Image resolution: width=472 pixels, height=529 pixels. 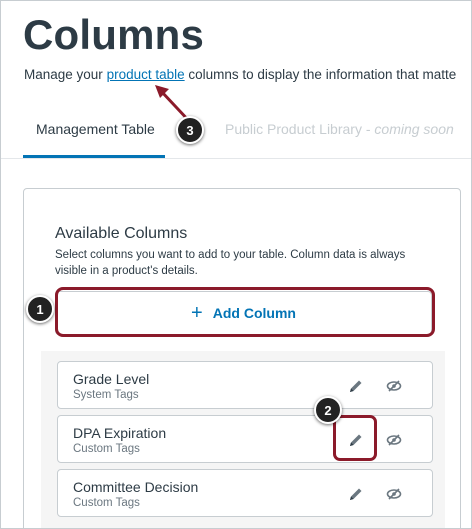 I want to click on list-item: Committee Decision Custom Tags, so click(x=245, y=493).